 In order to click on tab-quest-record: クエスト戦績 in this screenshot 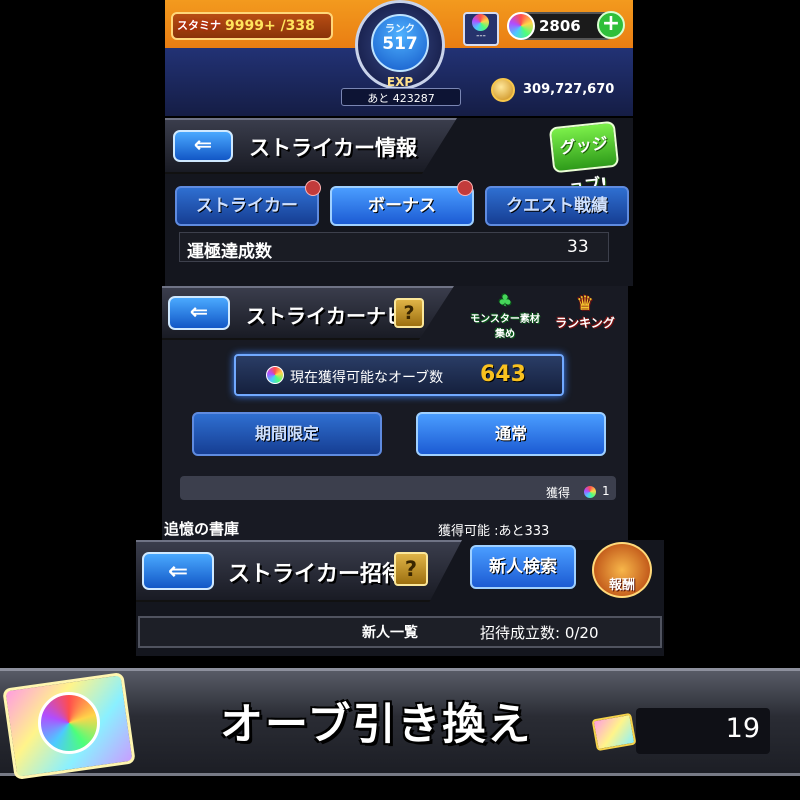, I will do `click(557, 206)`.